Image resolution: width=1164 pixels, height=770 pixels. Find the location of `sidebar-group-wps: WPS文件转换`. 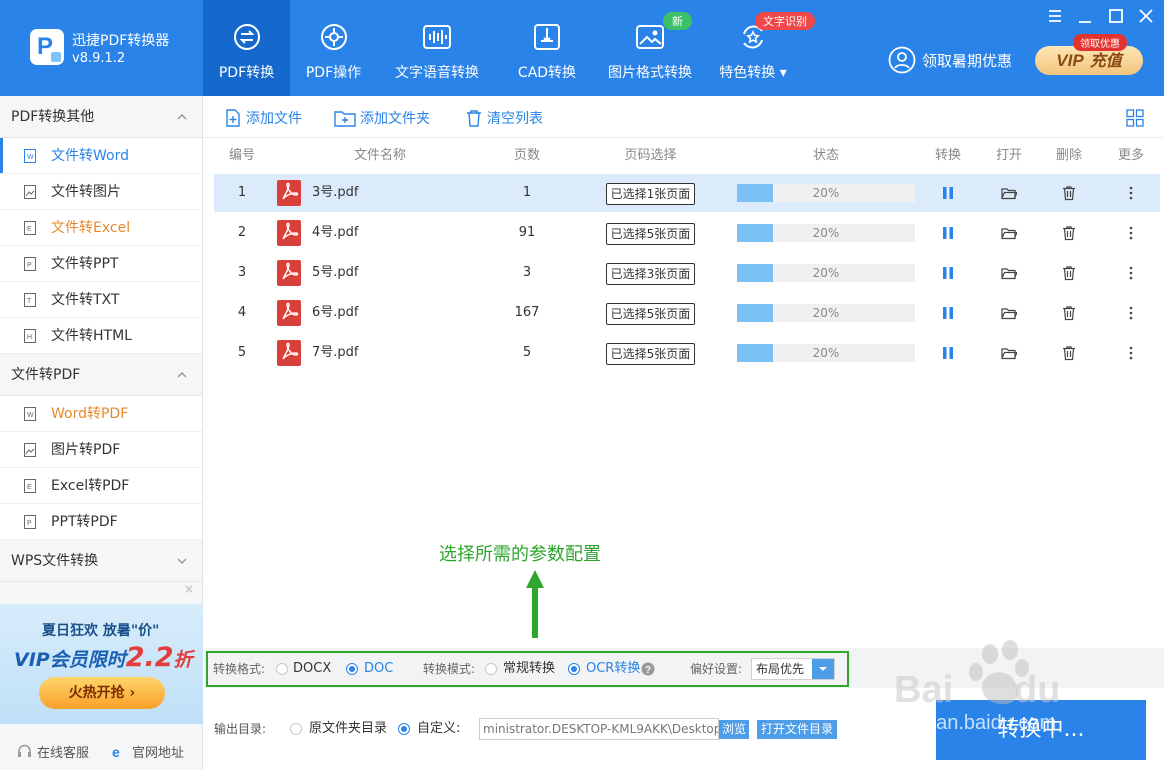

sidebar-group-wps: WPS文件转换 is located at coordinates (101, 561).